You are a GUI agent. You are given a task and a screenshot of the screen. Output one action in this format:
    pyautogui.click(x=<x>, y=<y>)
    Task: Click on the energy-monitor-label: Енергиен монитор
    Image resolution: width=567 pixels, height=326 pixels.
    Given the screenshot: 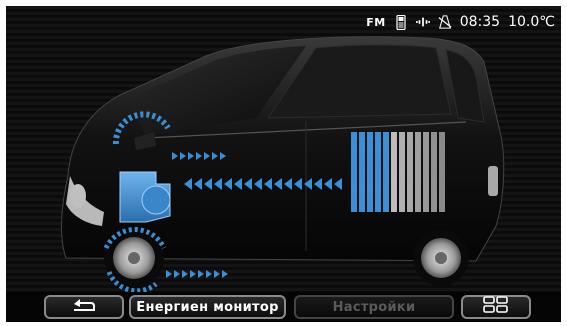 What is the action you would take?
    pyautogui.click(x=207, y=307)
    